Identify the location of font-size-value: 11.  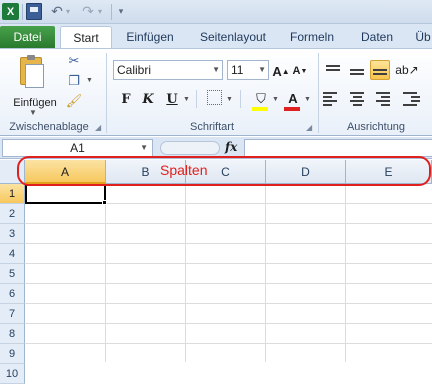
(237, 70).